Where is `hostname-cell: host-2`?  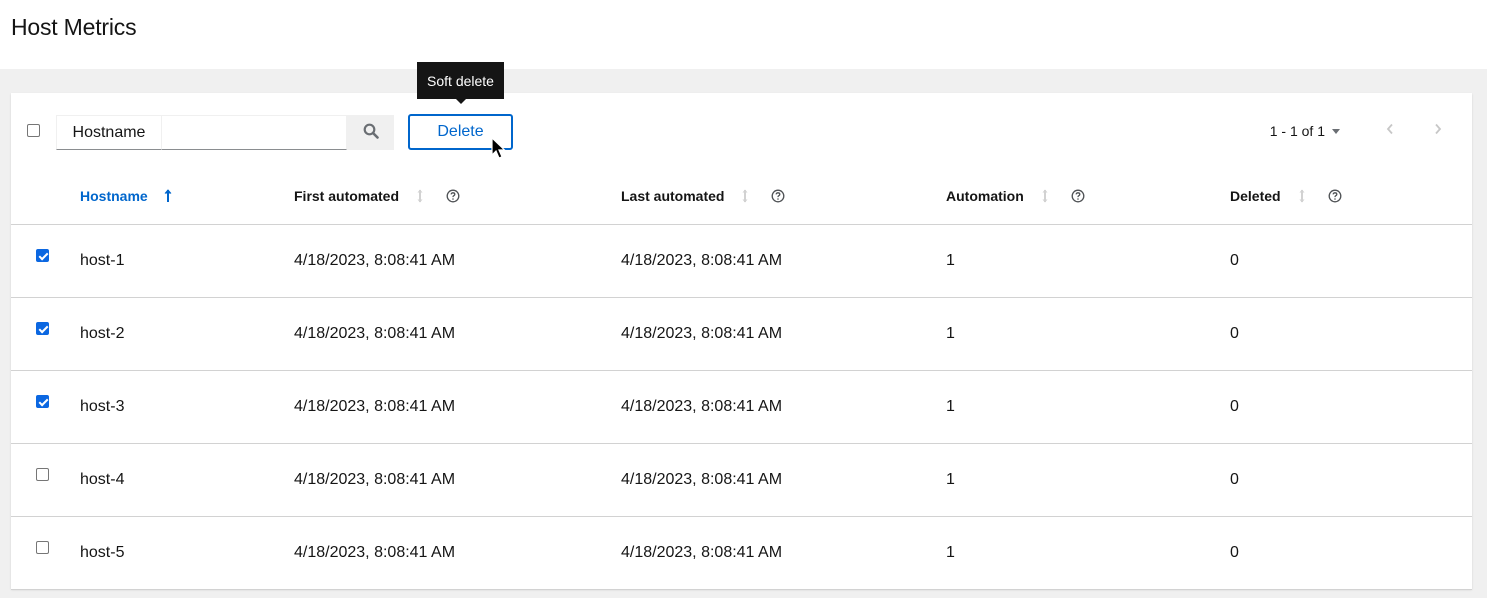
hostname-cell: host-2 is located at coordinates (187, 333).